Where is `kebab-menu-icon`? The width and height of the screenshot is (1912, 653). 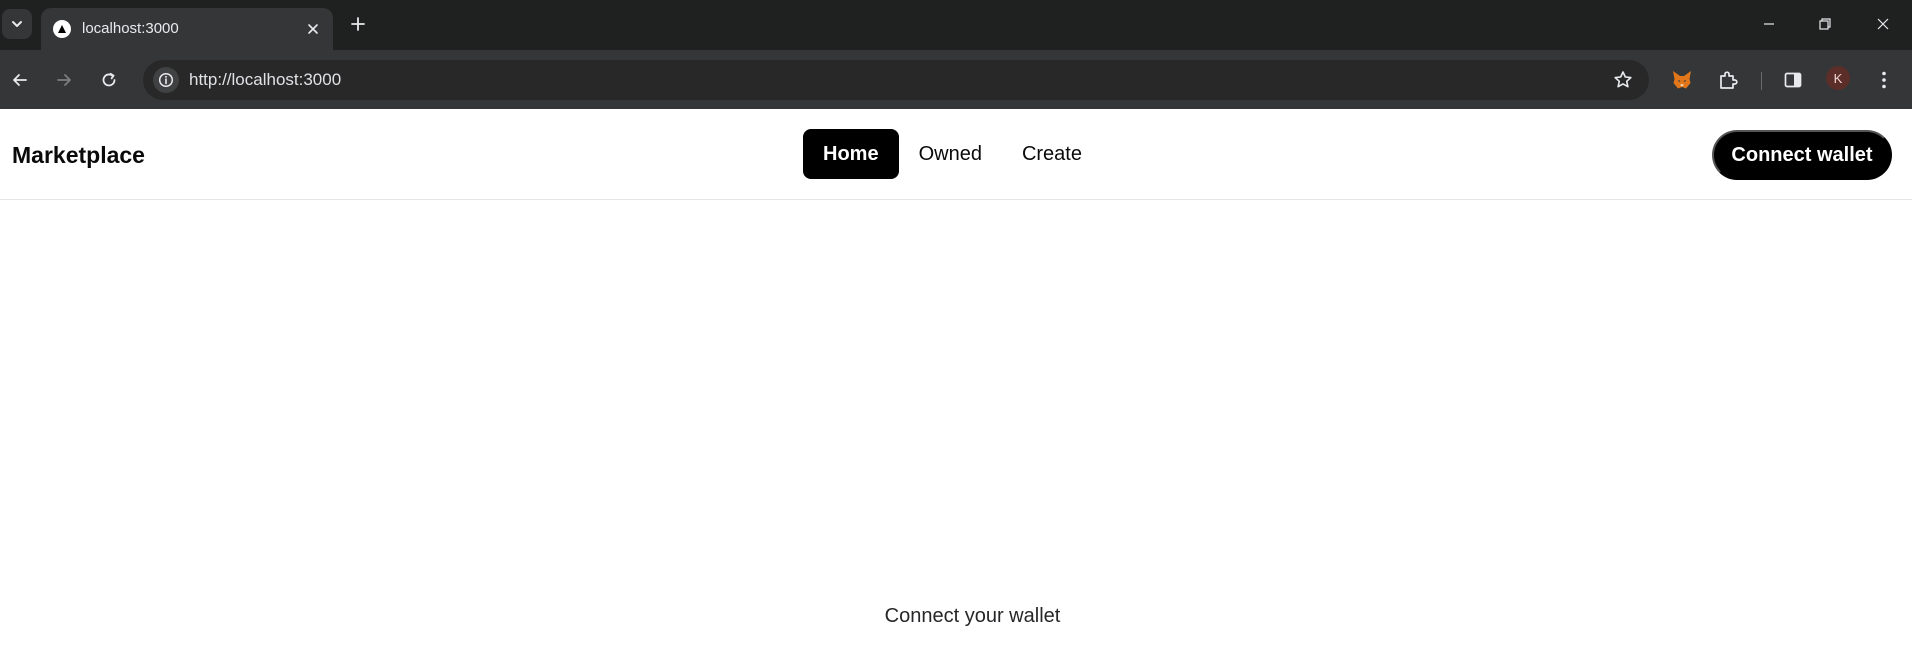
kebab-menu-icon is located at coordinates (1884, 80).